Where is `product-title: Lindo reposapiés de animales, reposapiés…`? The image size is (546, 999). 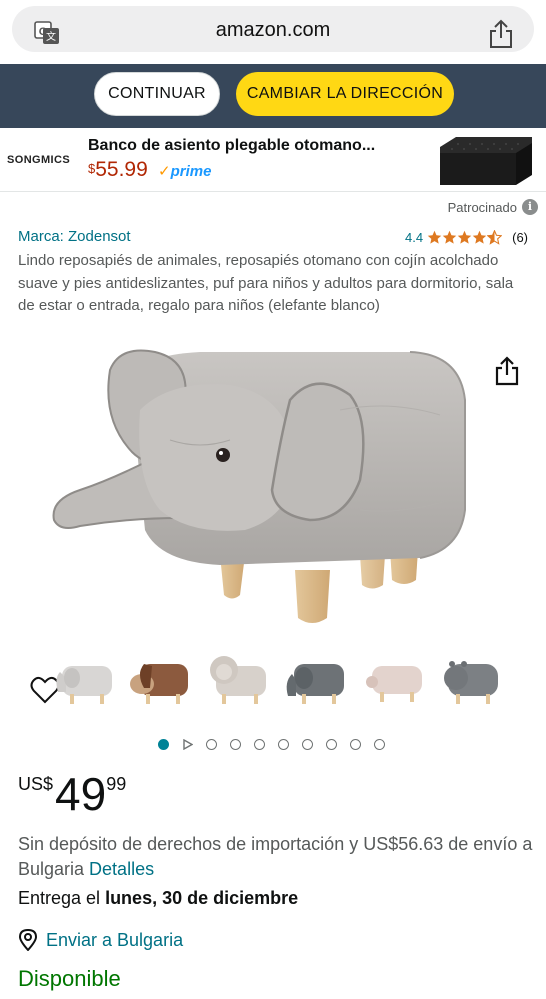
product-title: Lindo reposapiés de animales, reposapiés… is located at coordinates (266, 283).